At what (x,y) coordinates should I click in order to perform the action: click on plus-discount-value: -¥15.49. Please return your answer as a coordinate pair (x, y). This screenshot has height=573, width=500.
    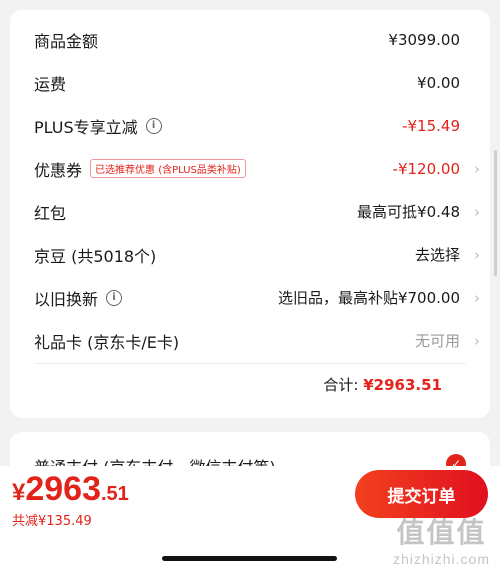
    Looking at the image, I should click on (431, 125).